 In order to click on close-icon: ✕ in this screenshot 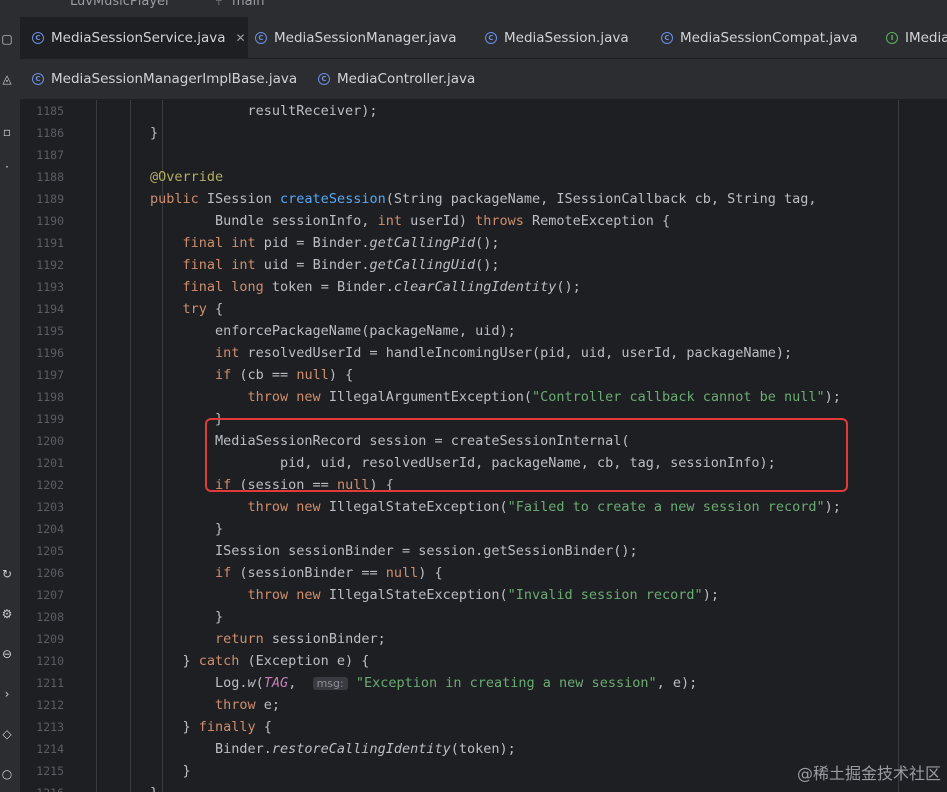, I will do `click(241, 38)`.